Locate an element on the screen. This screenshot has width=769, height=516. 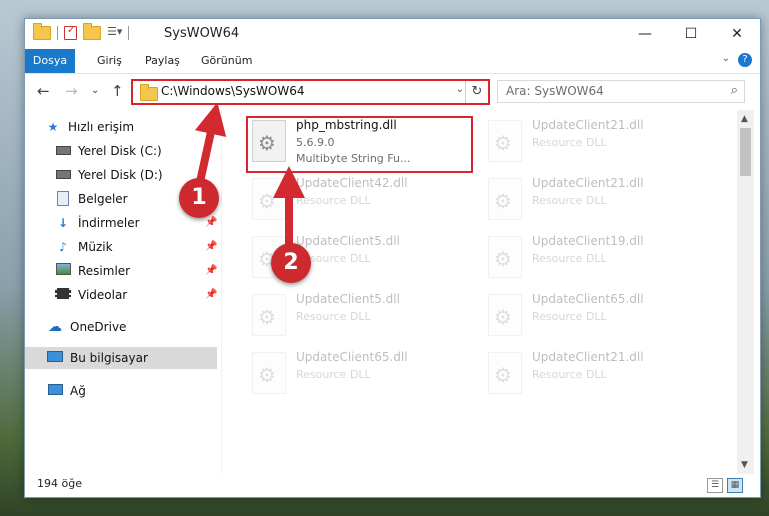
sidebar-item-label: Resimler is located at coordinates (104, 271).